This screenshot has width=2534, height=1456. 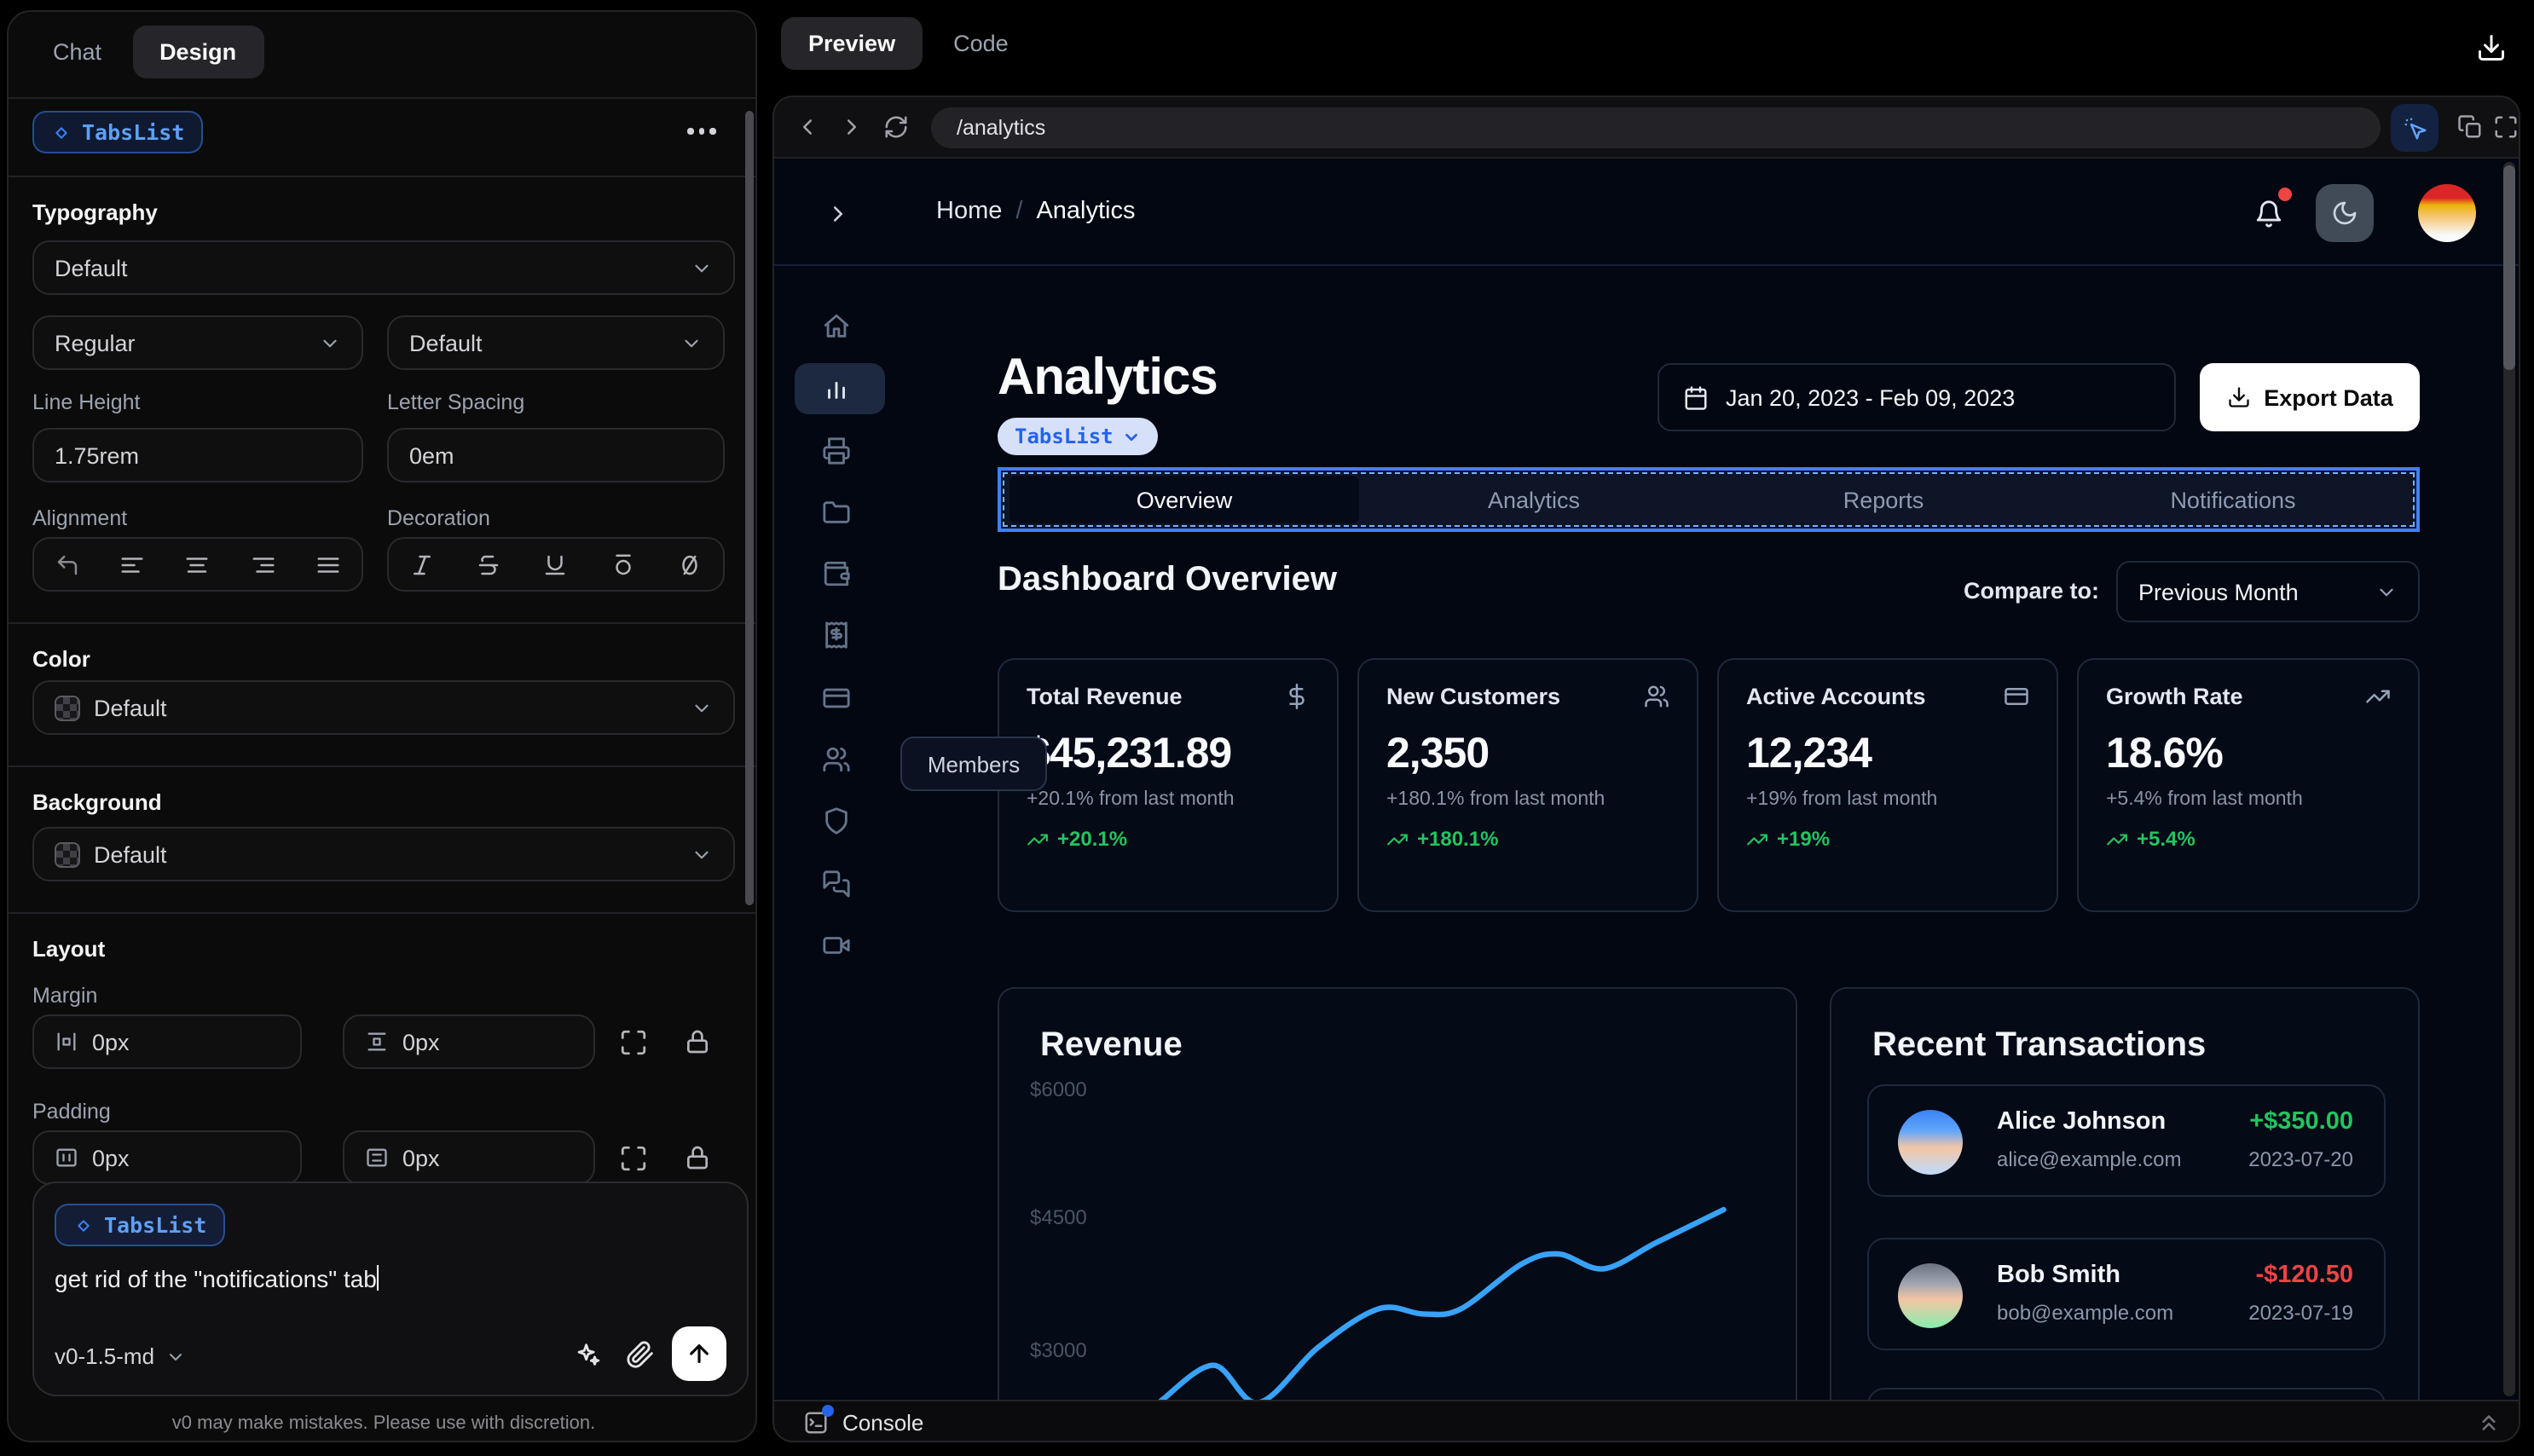 What do you see at coordinates (383, 854) in the screenshot?
I see `background-select: Default` at bounding box center [383, 854].